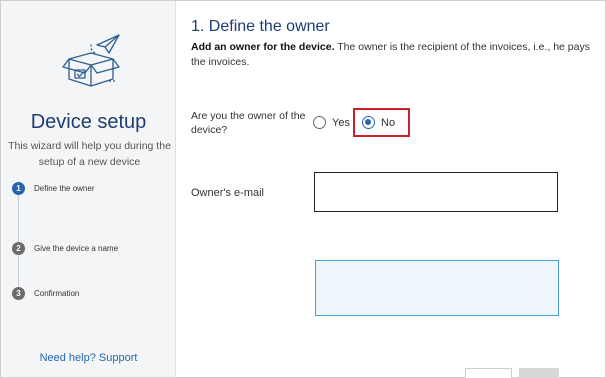 The image size is (606, 378). I want to click on step-define-owner: 1 Define the owner, so click(53, 188).